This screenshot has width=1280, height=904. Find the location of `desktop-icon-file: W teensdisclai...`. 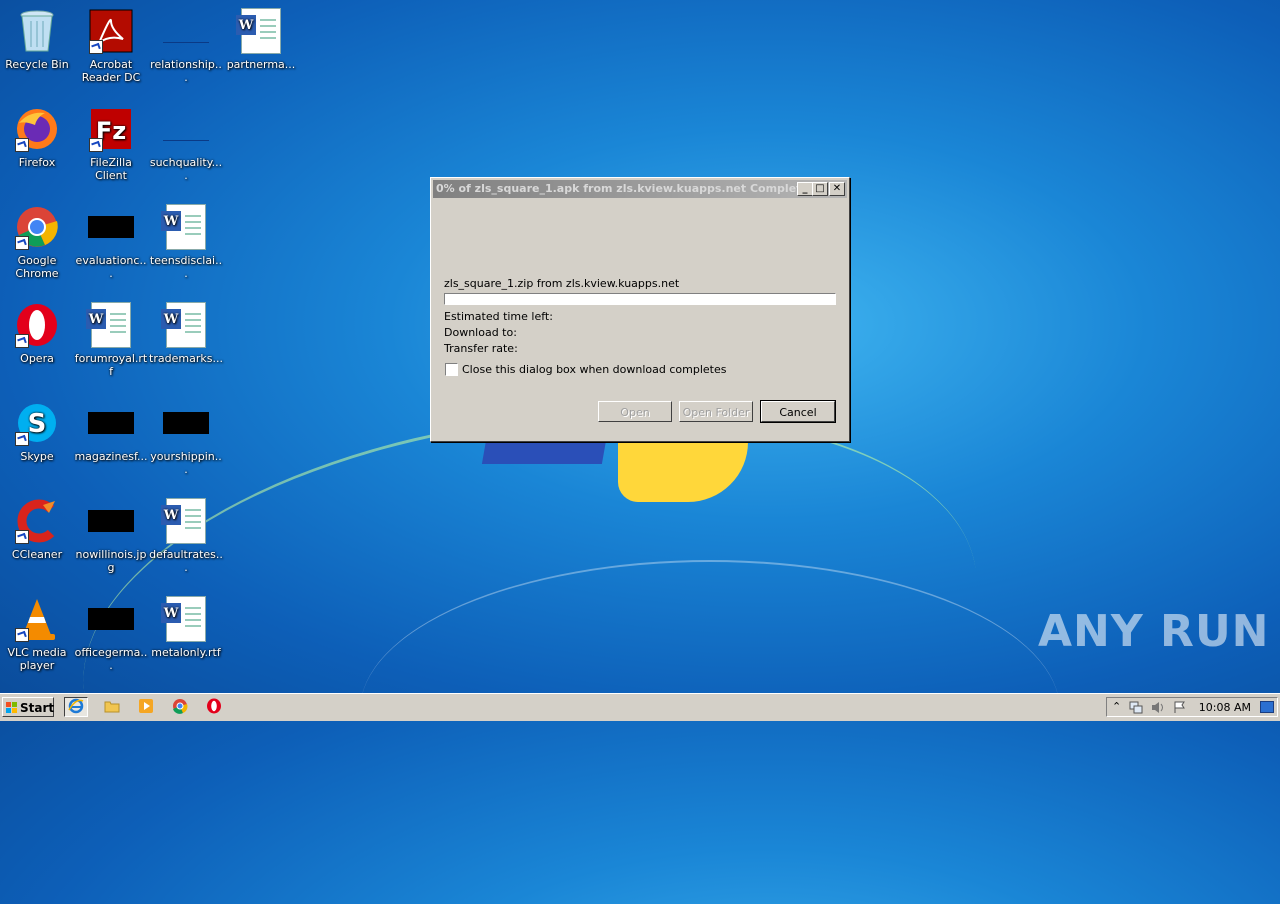

desktop-icon-file: W teensdisclai... is located at coordinates (186, 242).